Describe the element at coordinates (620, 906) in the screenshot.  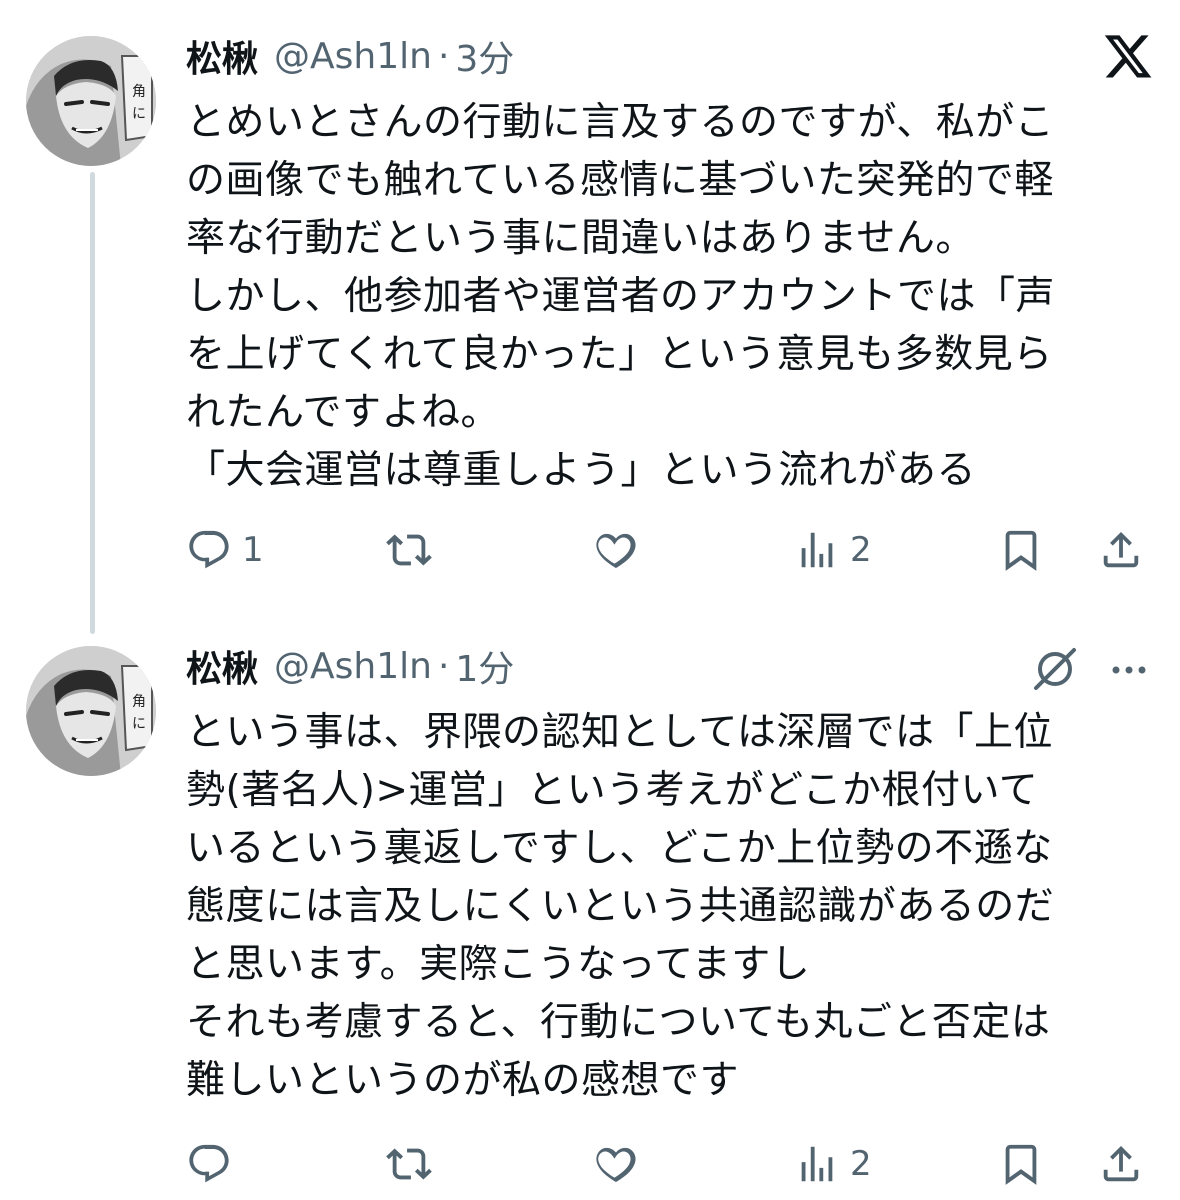
I see `tweet-text-line: 態度には言及しにくいという共通認識があるのだ` at that location.